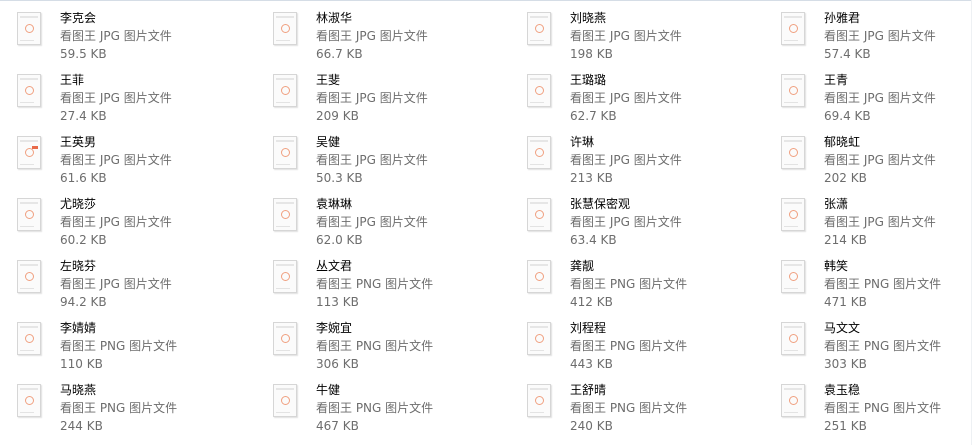  Describe the element at coordinates (847, 116) in the screenshot. I see `file-size: 69.4 KB` at that location.